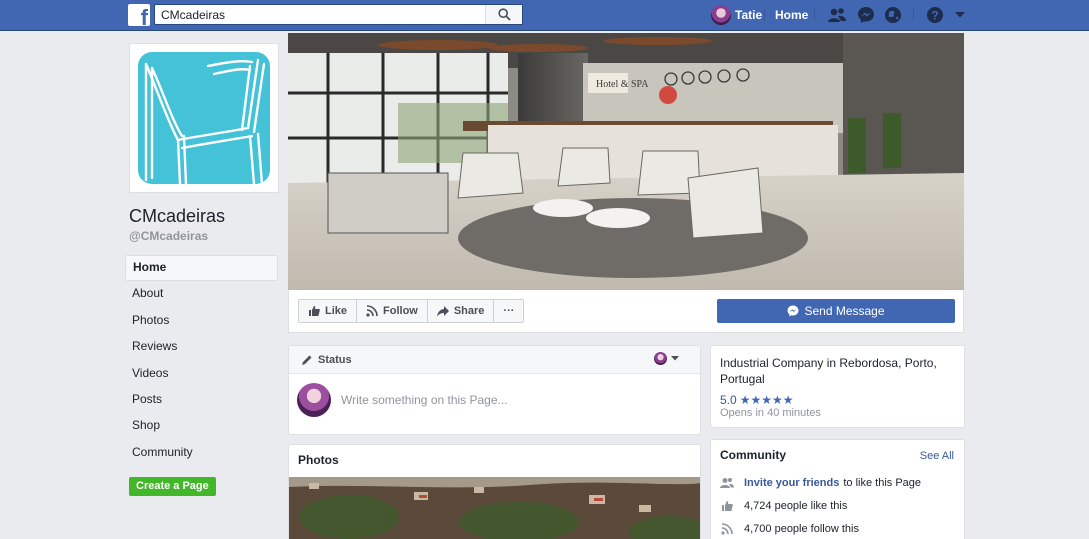 The height and width of the screenshot is (539, 1089). I want to click on send-message-button: Send Message, so click(836, 311).